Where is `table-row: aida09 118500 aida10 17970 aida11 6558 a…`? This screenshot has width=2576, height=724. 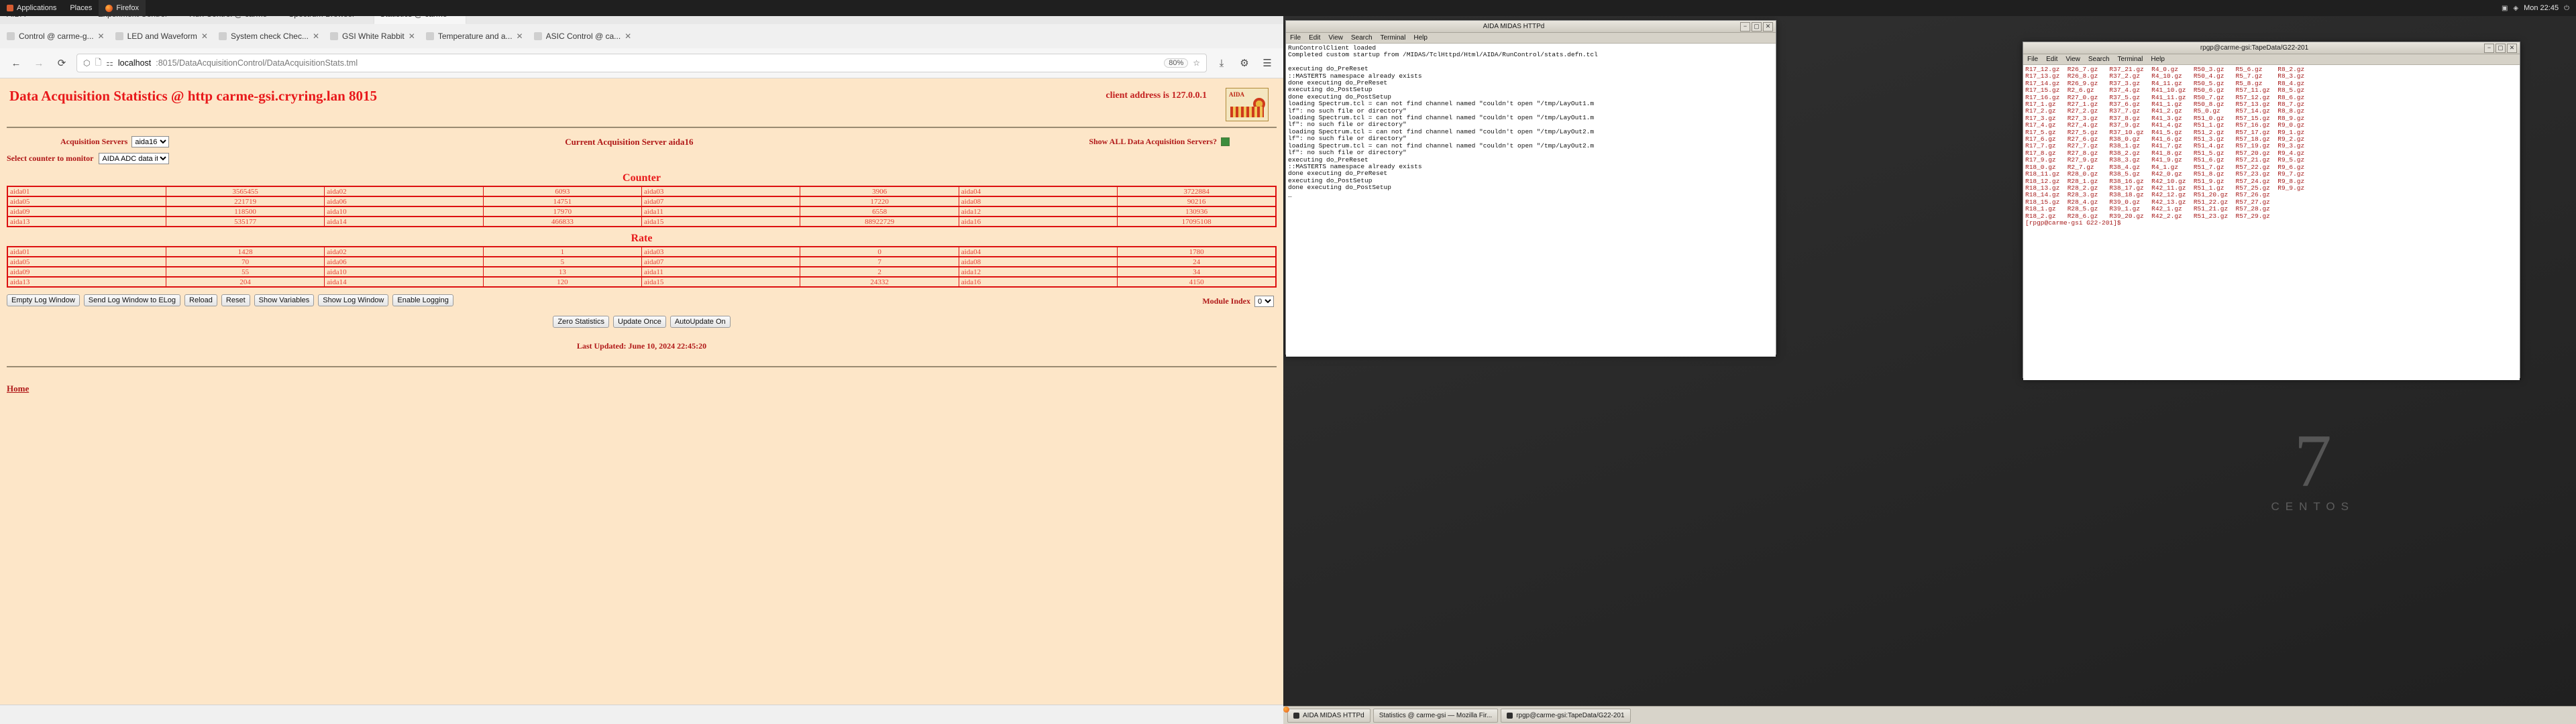
table-row: aida09 118500 aida10 17970 aida11 6558 a… is located at coordinates (642, 211).